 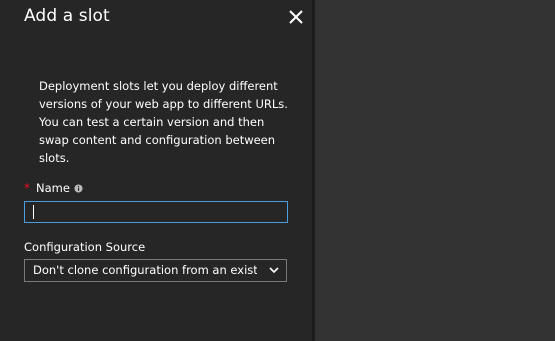 I want to click on name-label-text: Name, so click(x=53, y=188).